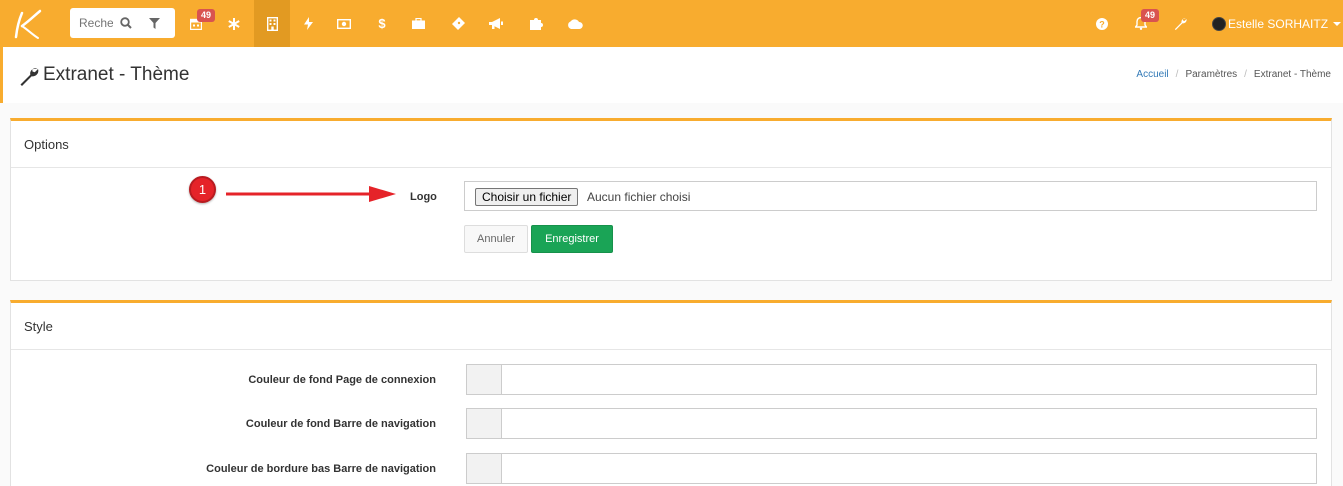 Image resolution: width=1343 pixels, height=486 pixels. I want to click on search-box, so click(122, 23).